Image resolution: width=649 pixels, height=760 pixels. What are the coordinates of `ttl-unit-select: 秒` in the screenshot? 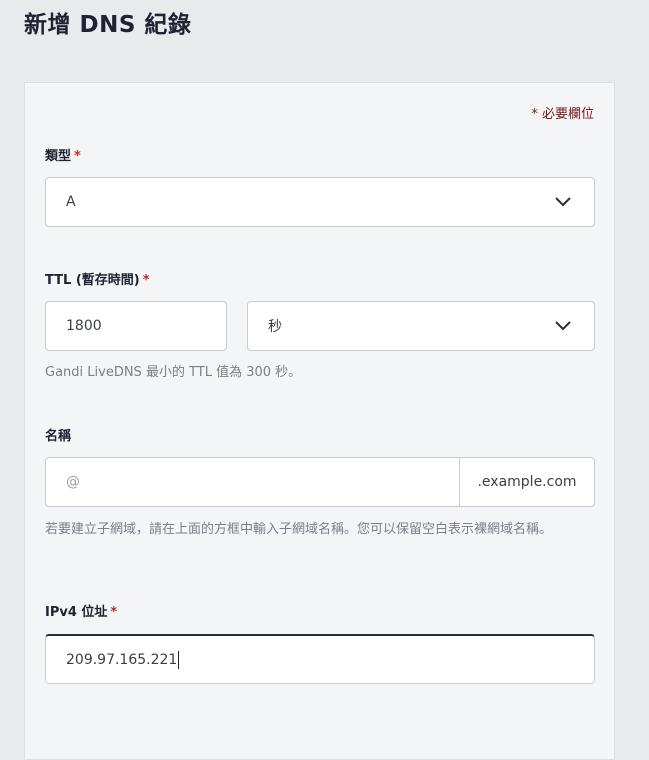 It's located at (421, 326).